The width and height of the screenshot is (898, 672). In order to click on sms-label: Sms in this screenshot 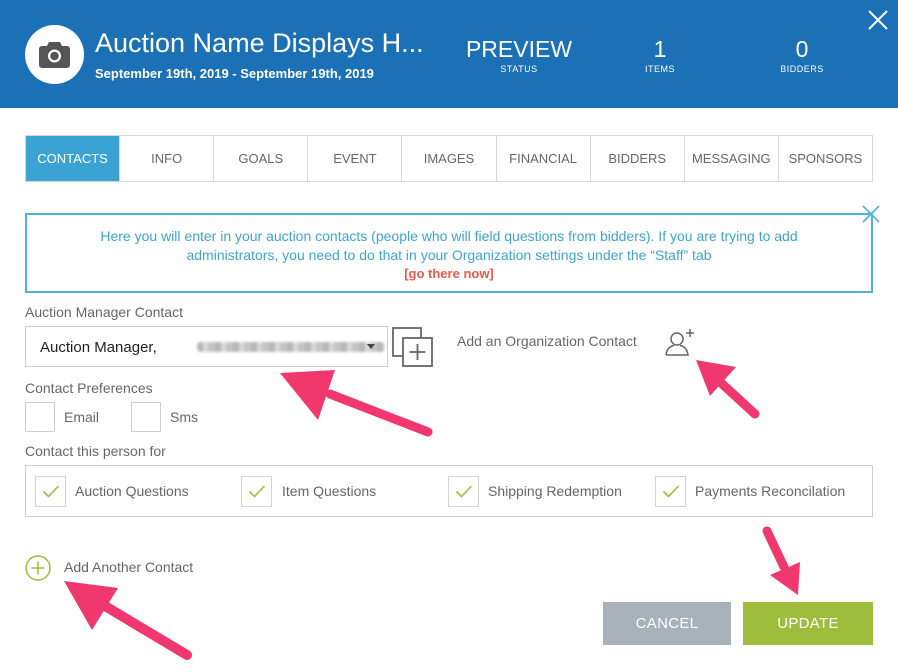, I will do `click(184, 417)`.